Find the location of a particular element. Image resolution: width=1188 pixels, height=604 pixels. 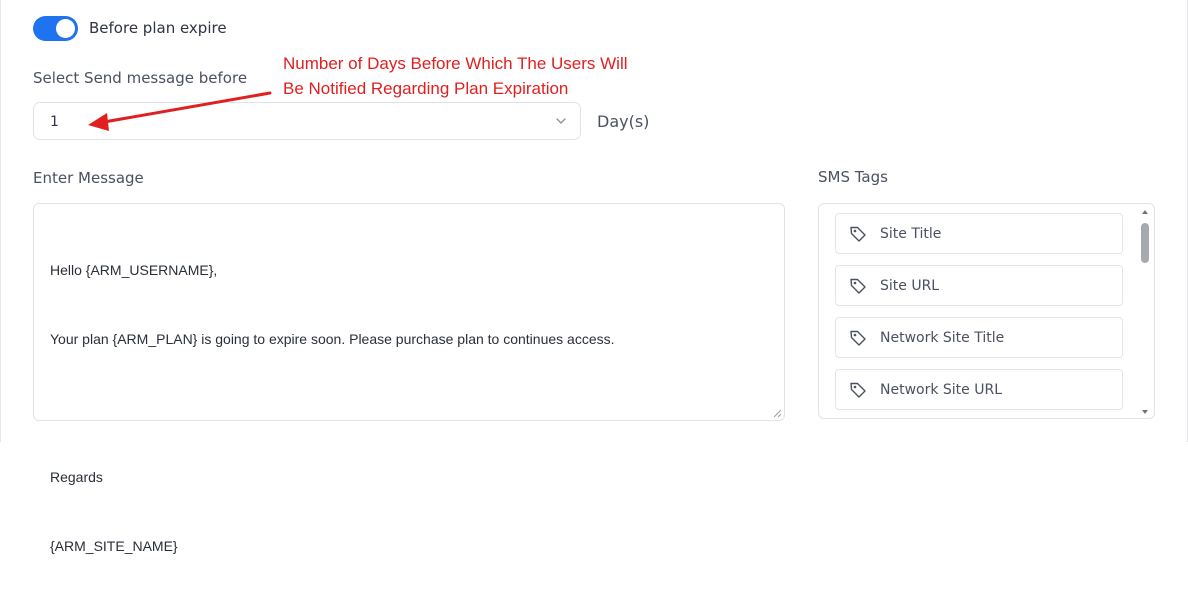

message-line: {ARM_SITE_NAME} is located at coordinates (114, 546).